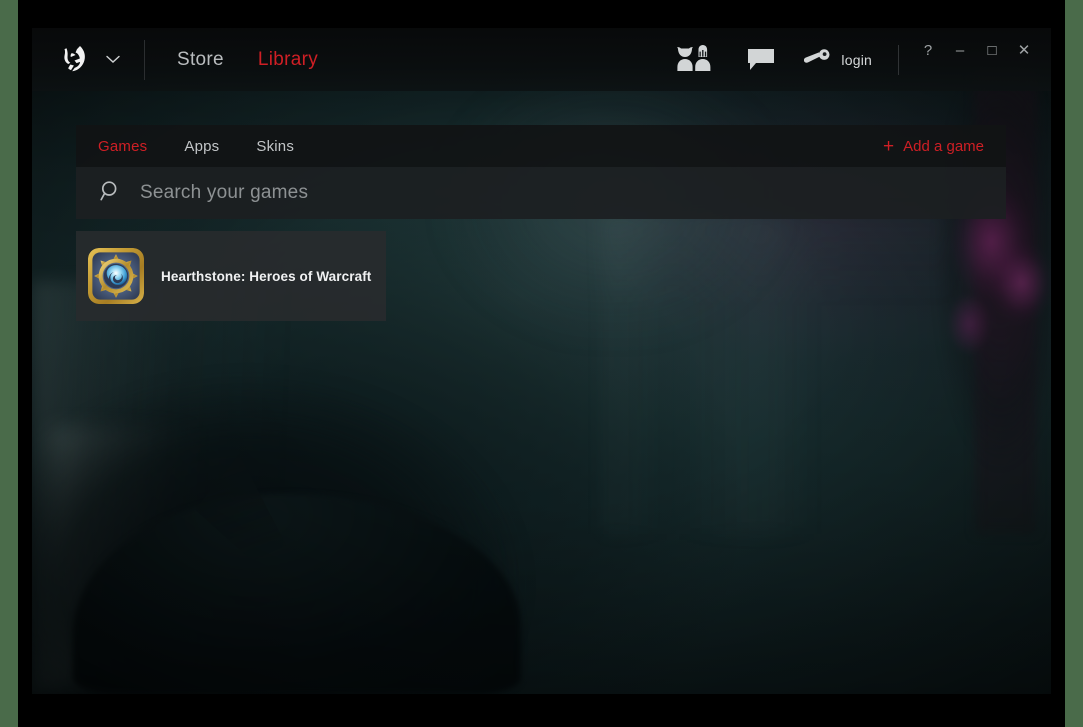 The image size is (1083, 727). Describe the element at coordinates (266, 276) in the screenshot. I see `game-title: Hearthstone: Heroes of Warcraft` at that location.